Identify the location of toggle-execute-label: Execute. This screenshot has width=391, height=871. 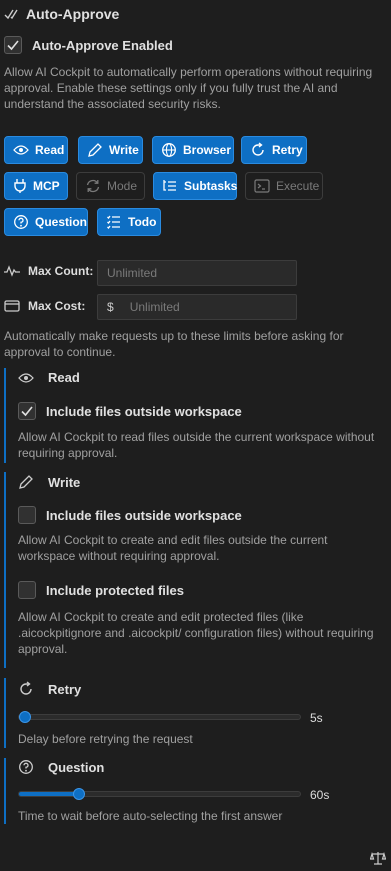
(298, 186).